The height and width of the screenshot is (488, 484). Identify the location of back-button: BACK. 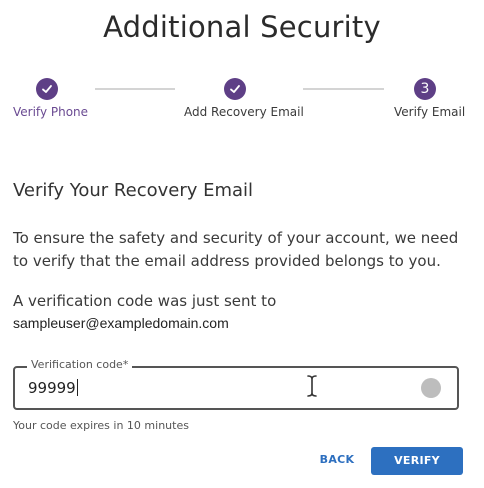
(337, 460).